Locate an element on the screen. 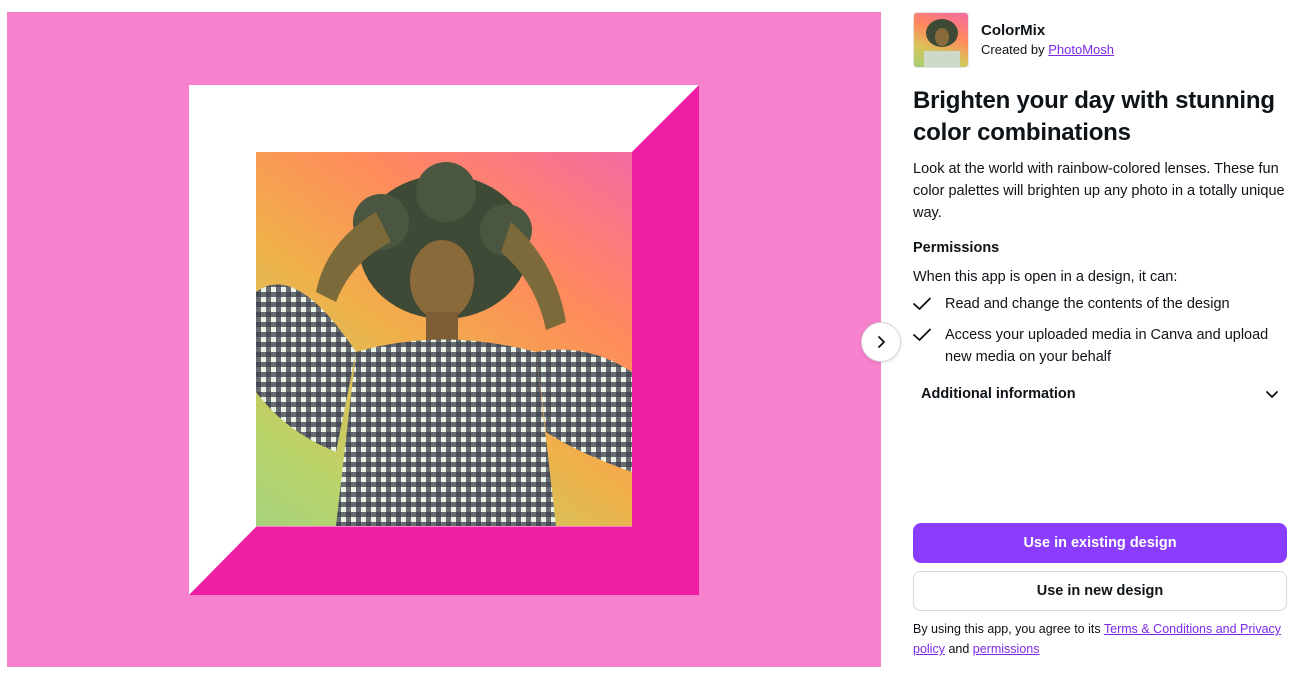  chevron-down-icon is located at coordinates (1272, 394).